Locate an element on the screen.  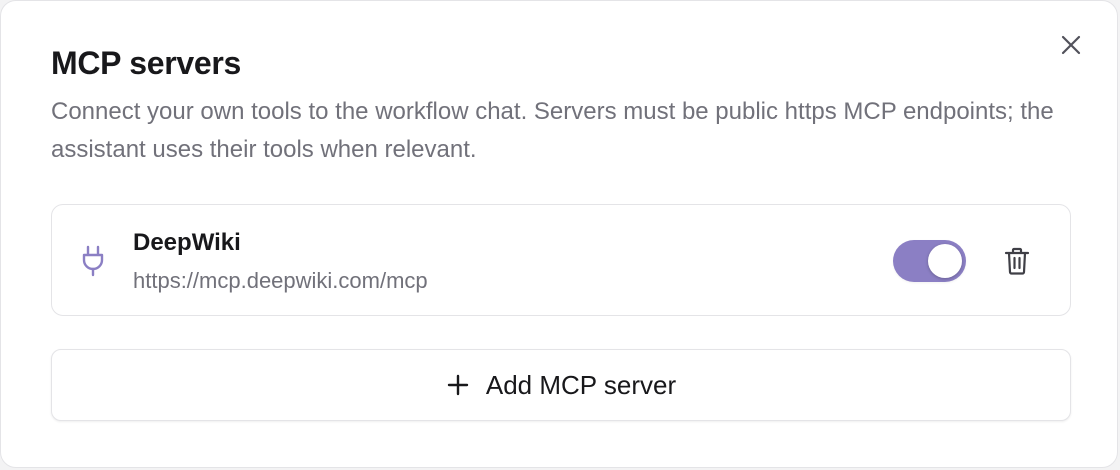
add-mcp-server-button: Add MCP server is located at coordinates (561, 385).